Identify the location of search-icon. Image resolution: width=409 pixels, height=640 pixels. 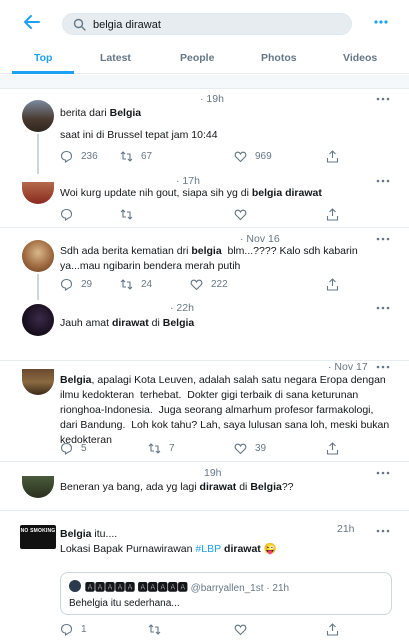
(79, 24).